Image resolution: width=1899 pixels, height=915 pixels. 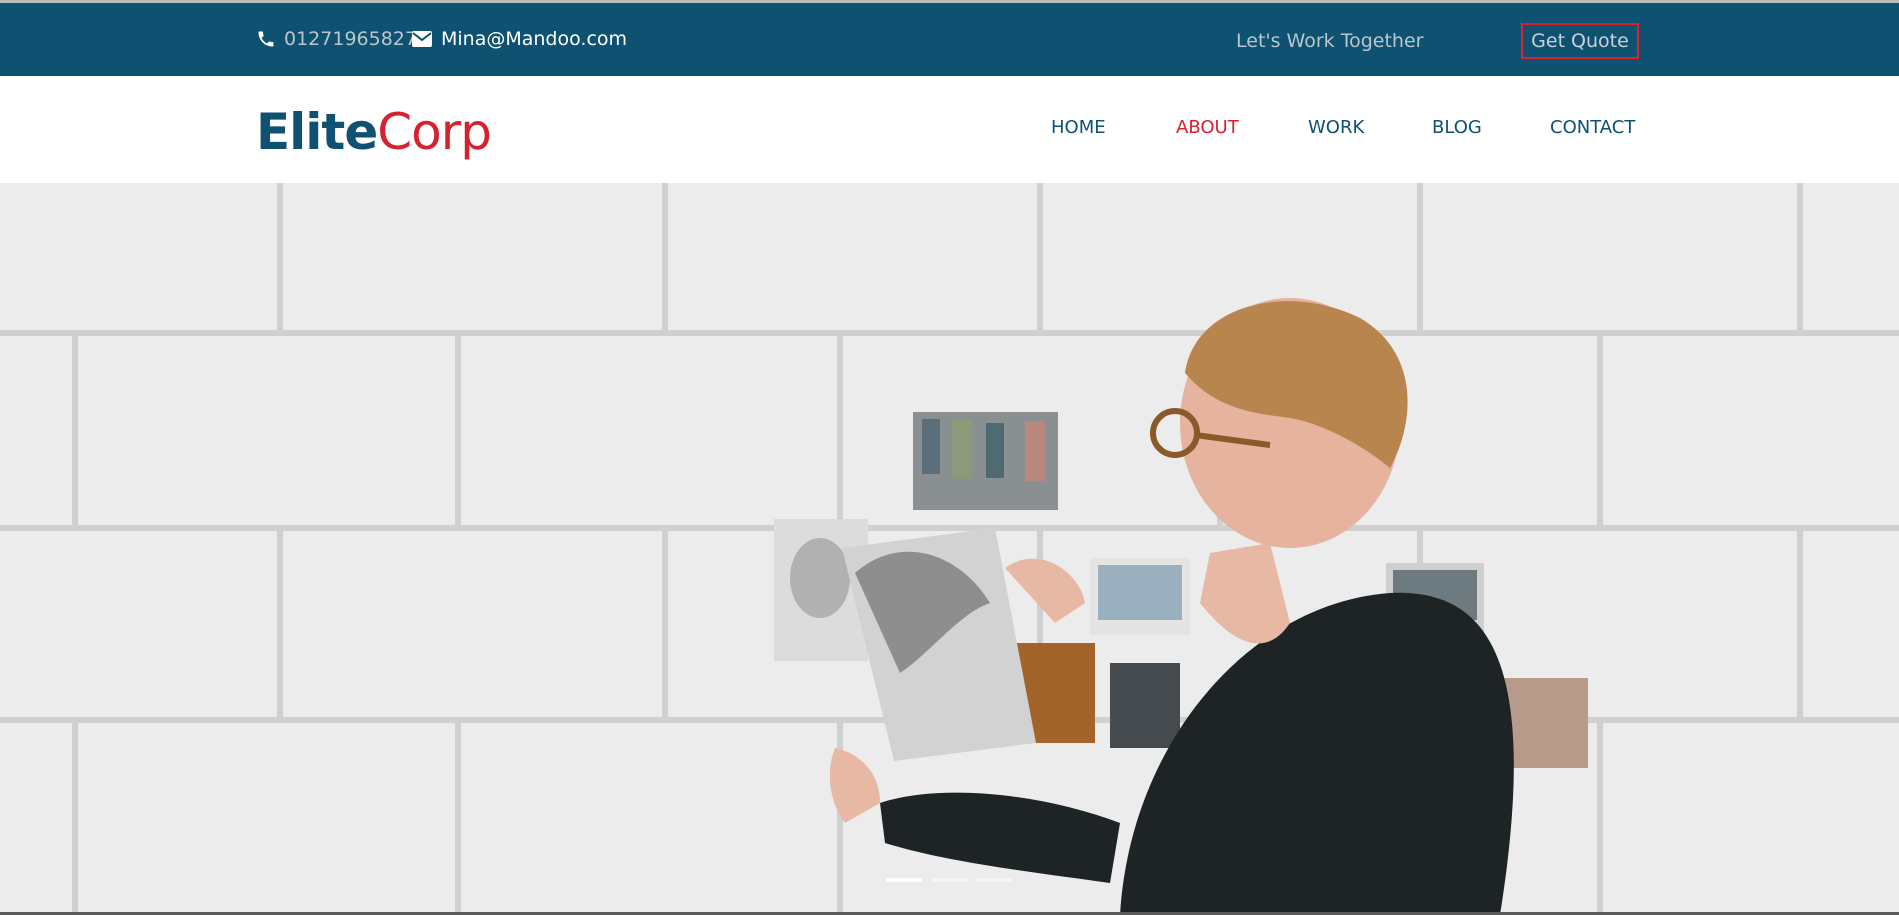 What do you see at coordinates (534, 39) in the screenshot?
I see `email-address: Mina@Mandoo.com` at bounding box center [534, 39].